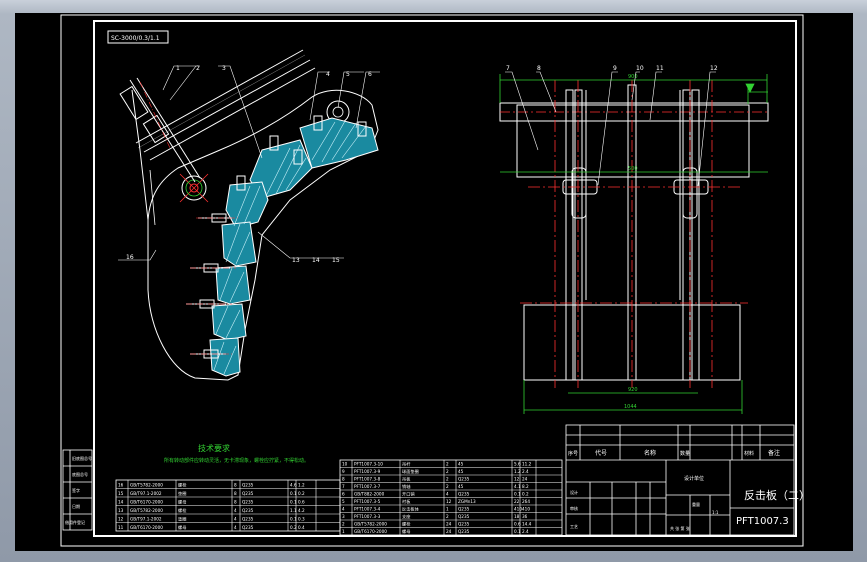 The height and width of the screenshot is (562, 867). I want to click on bom-cell: 18, so click(517, 516).